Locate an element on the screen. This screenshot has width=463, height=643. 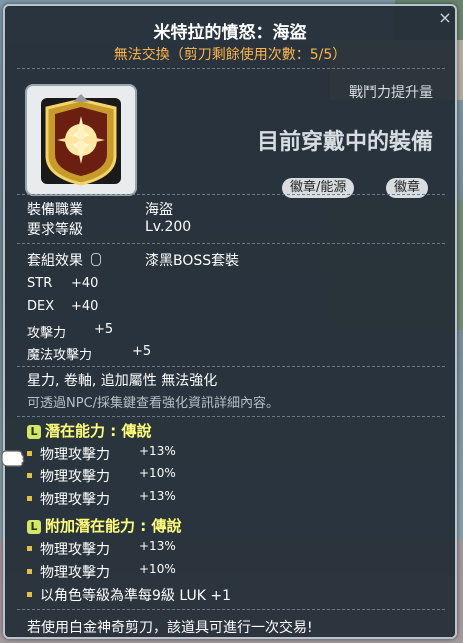
power-increase-label: 戰鬥力提升量 is located at coordinates (391, 93).